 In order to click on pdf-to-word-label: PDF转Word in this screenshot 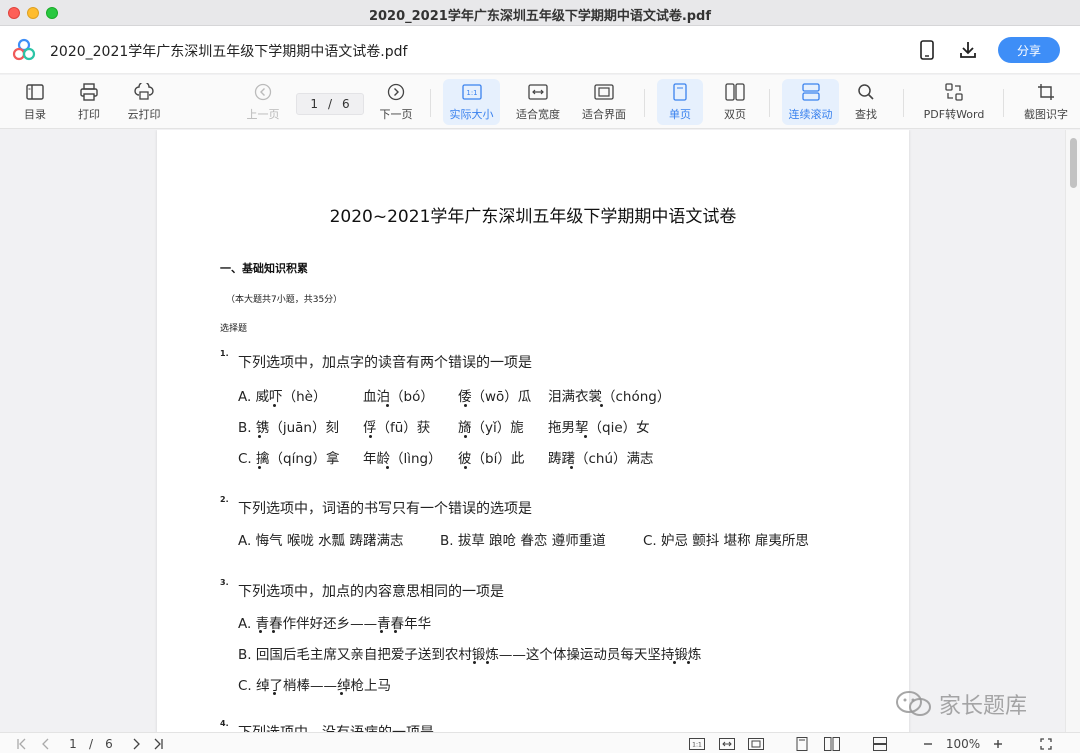, I will do `click(954, 114)`.